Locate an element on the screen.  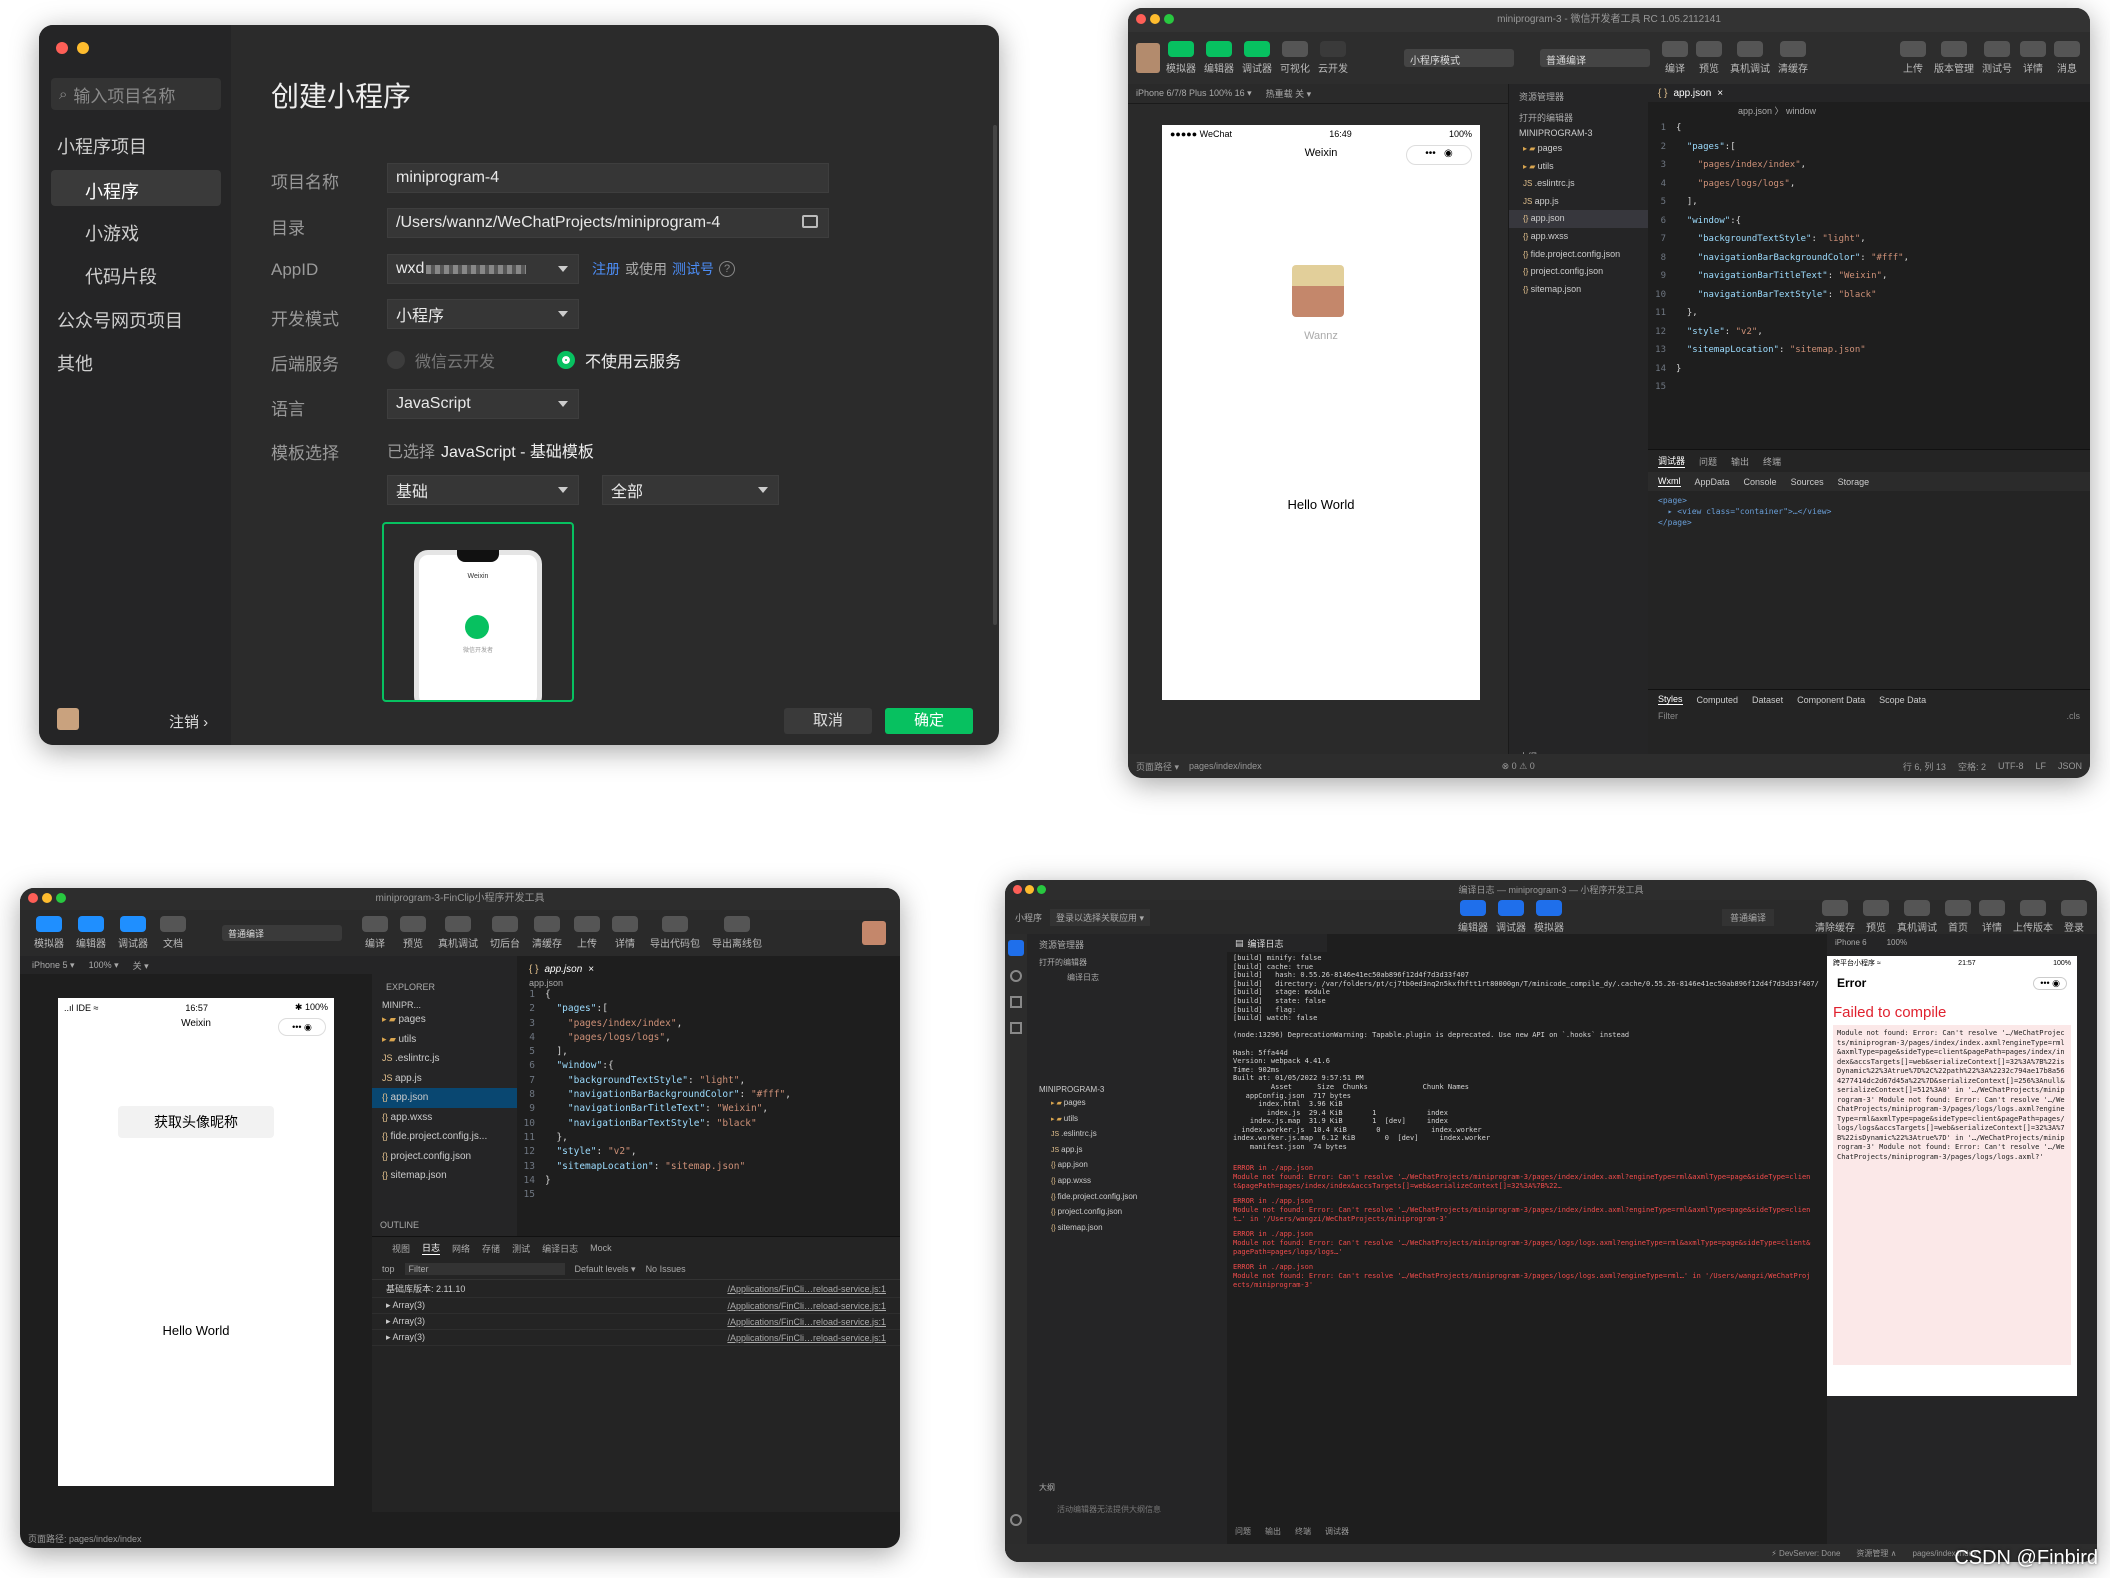
w3-debug-tab-6: Mock is located at coordinates (601, 1248).